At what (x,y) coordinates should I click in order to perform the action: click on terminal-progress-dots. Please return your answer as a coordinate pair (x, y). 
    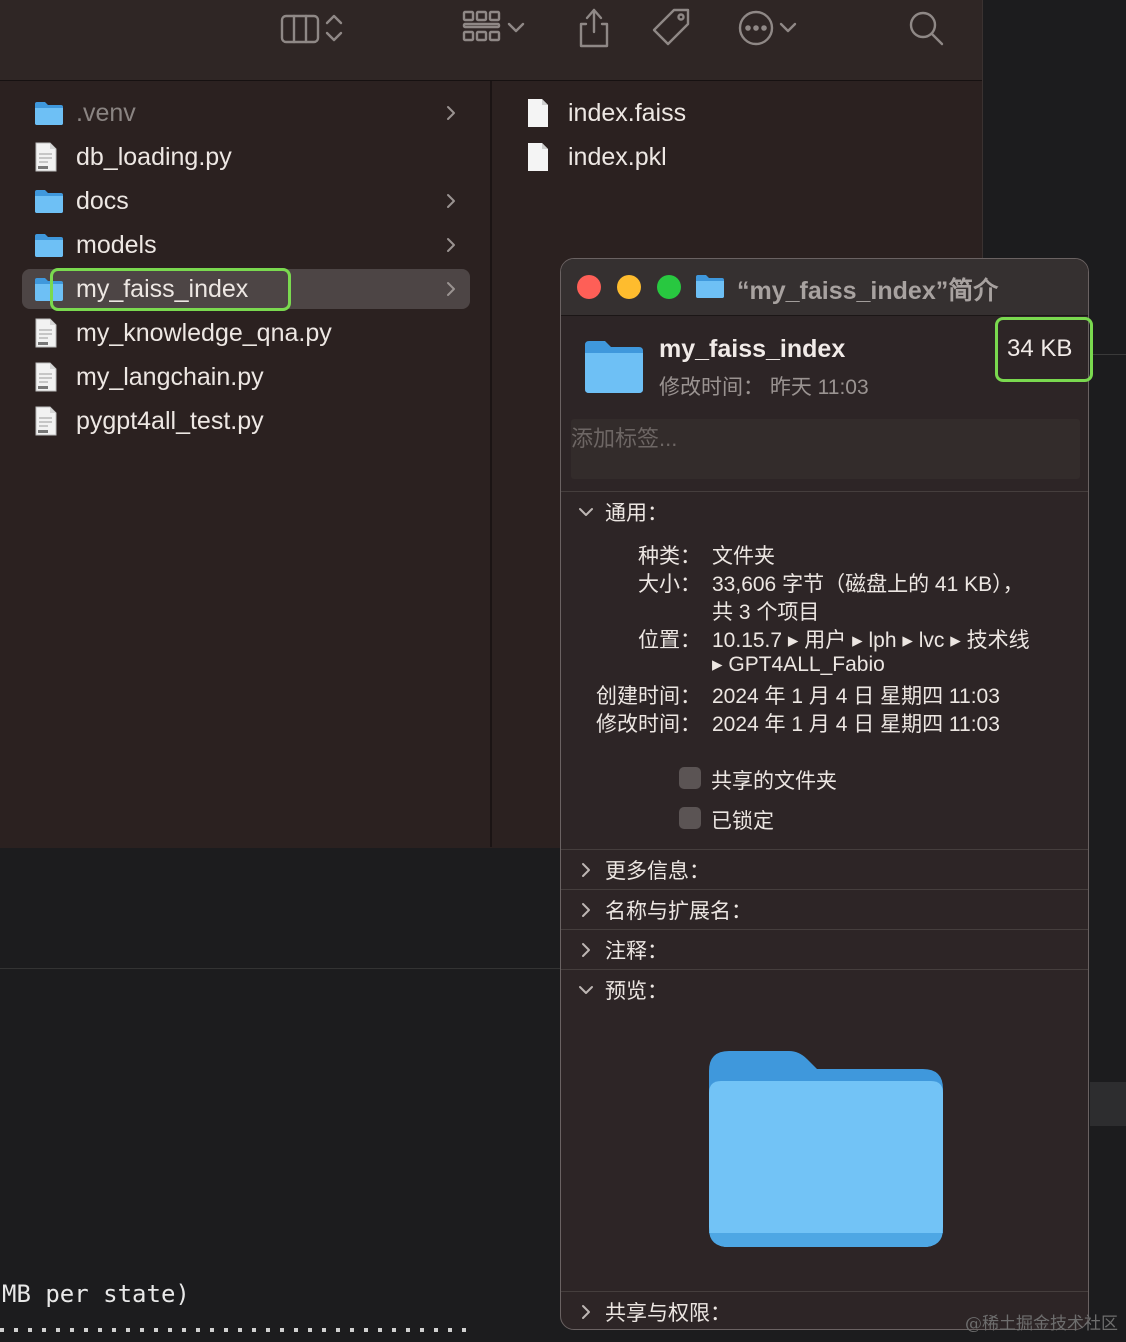
    Looking at the image, I should click on (238, 1330).